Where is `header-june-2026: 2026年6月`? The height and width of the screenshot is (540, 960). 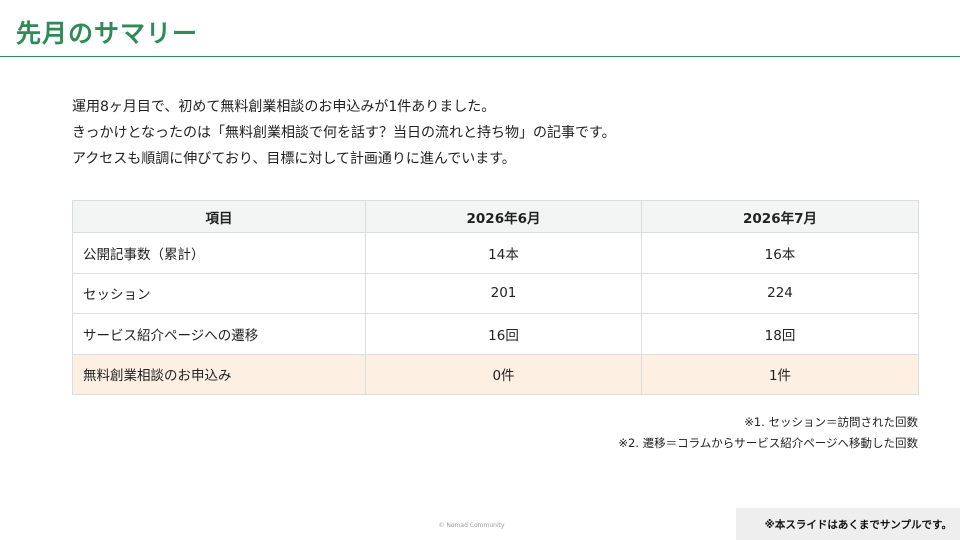 header-june-2026: 2026年6月 is located at coordinates (503, 216).